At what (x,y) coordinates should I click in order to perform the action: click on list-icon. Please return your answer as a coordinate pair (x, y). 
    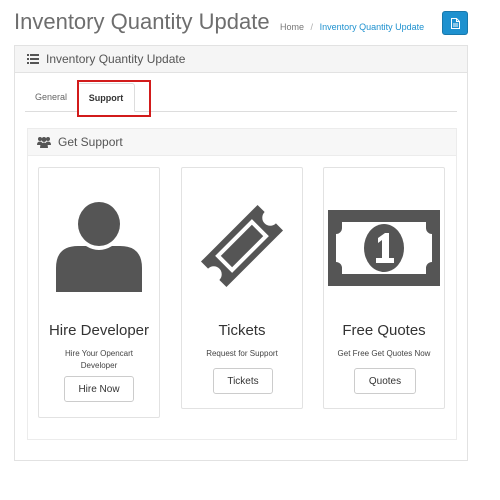
    Looking at the image, I should click on (33, 59).